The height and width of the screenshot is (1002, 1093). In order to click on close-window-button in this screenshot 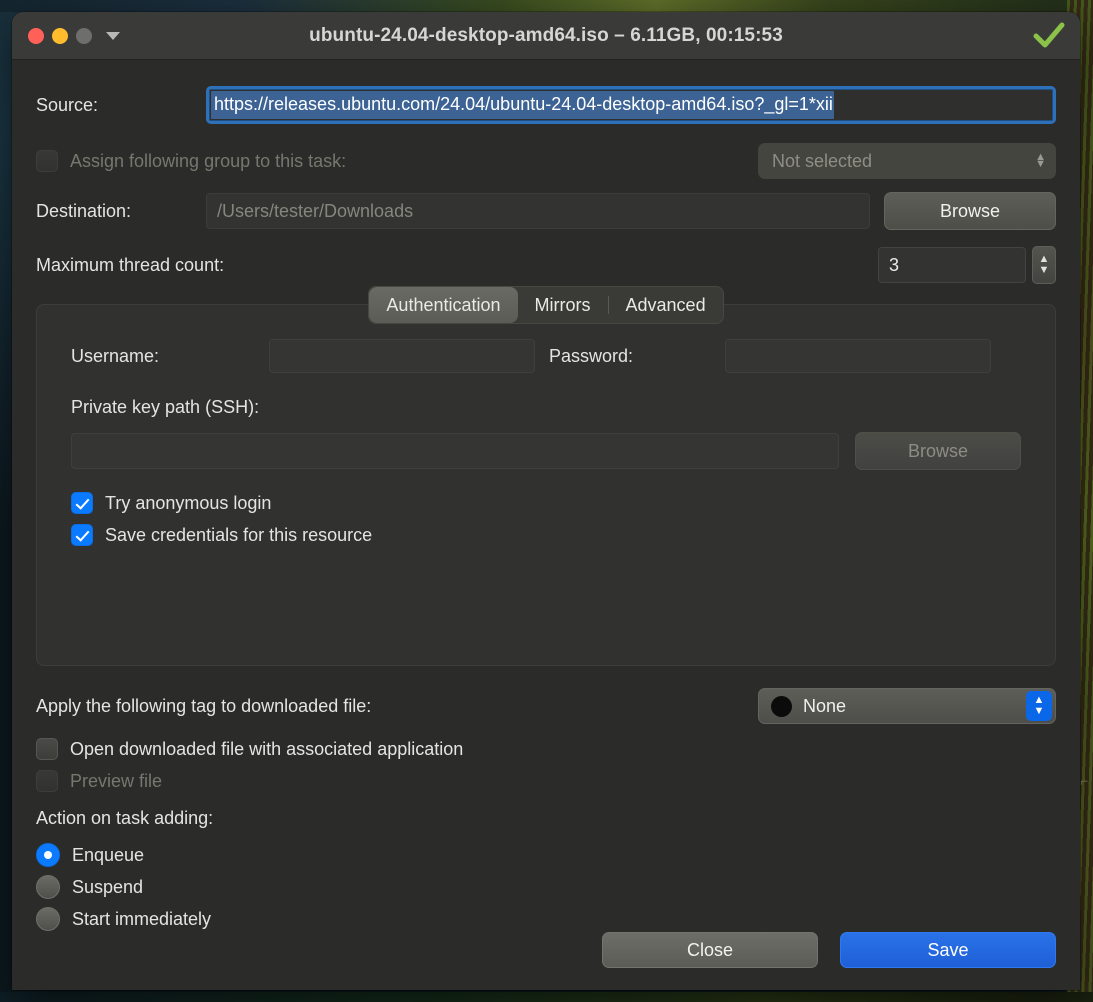, I will do `click(36, 35)`.